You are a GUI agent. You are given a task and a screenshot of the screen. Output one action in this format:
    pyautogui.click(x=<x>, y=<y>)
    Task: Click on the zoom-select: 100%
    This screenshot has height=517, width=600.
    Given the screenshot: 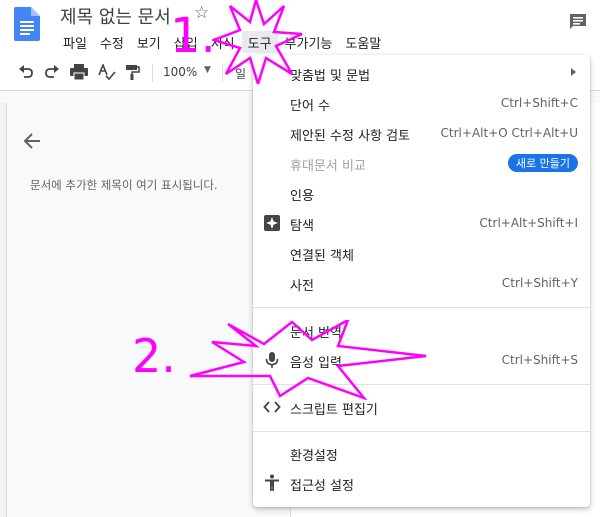 What is the action you would take?
    pyautogui.click(x=180, y=72)
    